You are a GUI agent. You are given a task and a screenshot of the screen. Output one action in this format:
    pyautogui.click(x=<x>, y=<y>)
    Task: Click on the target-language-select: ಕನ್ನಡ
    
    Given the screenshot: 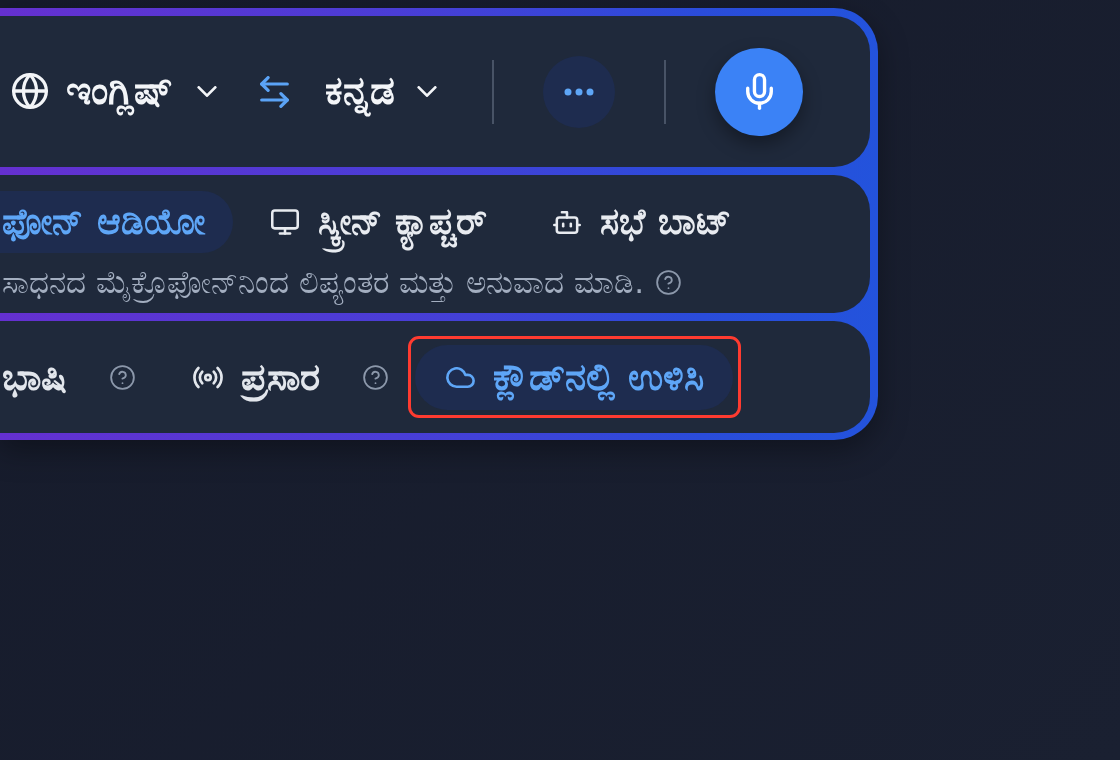 What is the action you would take?
    pyautogui.click(x=381, y=91)
    